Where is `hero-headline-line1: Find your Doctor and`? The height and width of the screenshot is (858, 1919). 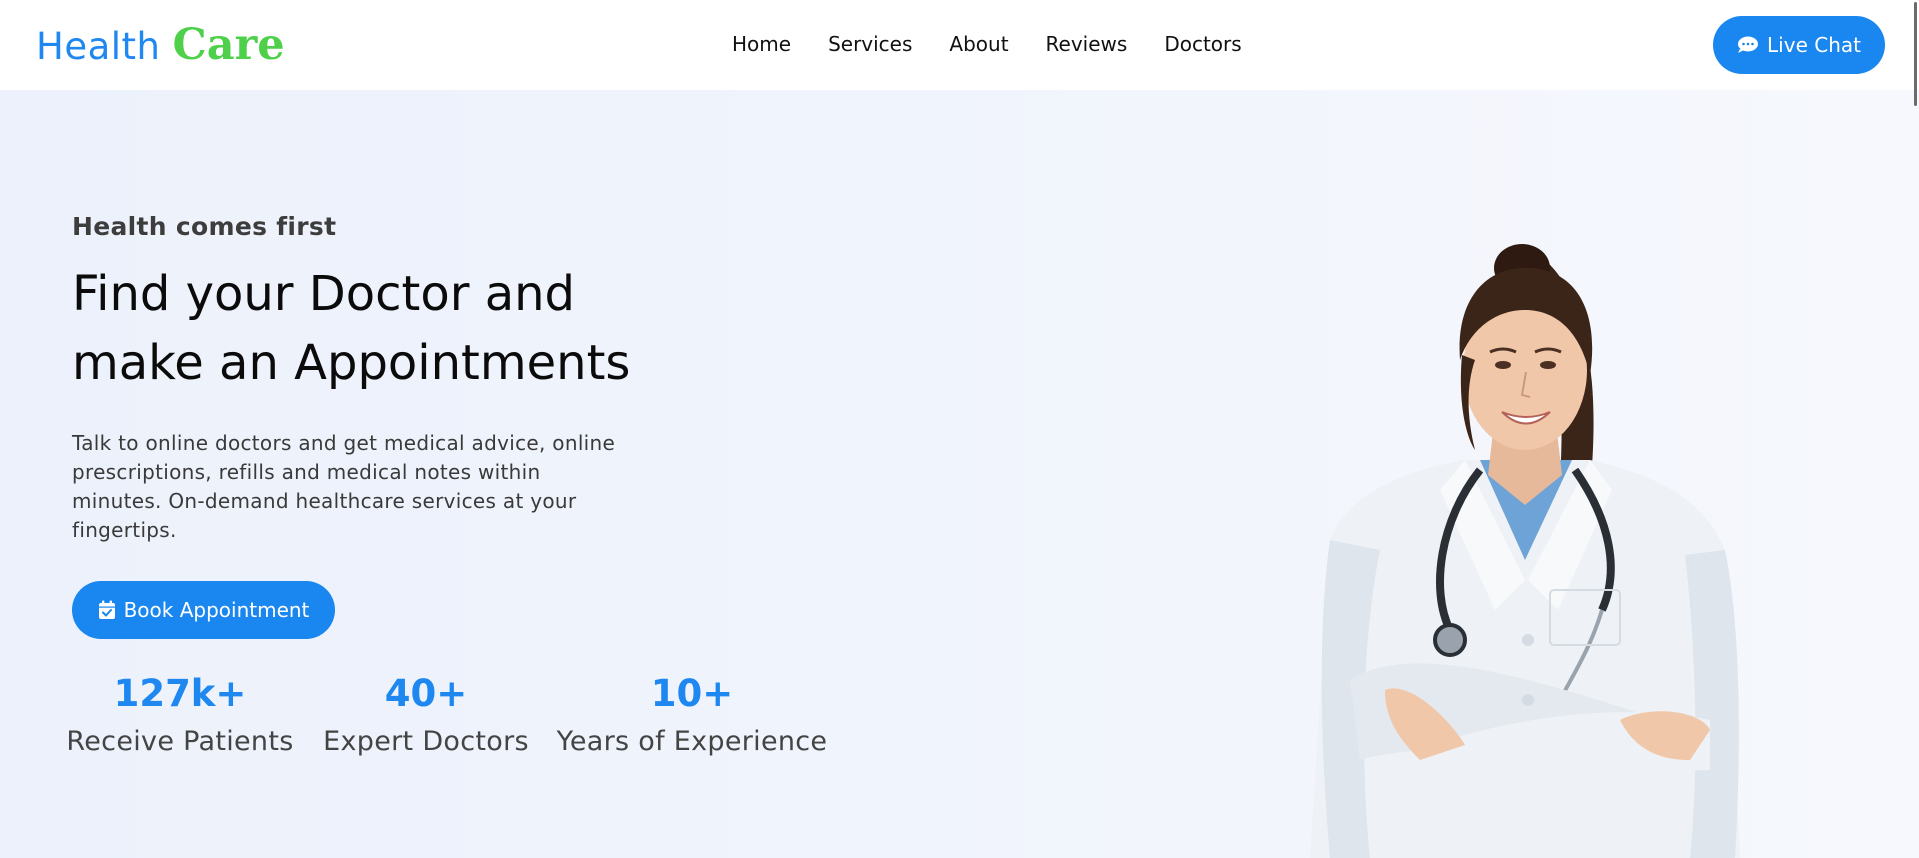 hero-headline-line1: Find your Doctor and is located at coordinates (323, 294).